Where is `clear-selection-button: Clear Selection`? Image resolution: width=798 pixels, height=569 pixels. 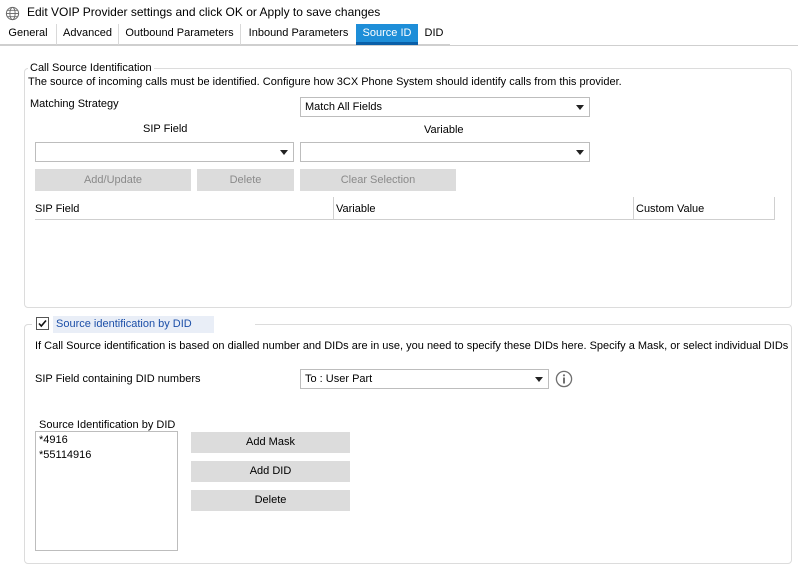
clear-selection-button: Clear Selection is located at coordinates (378, 180).